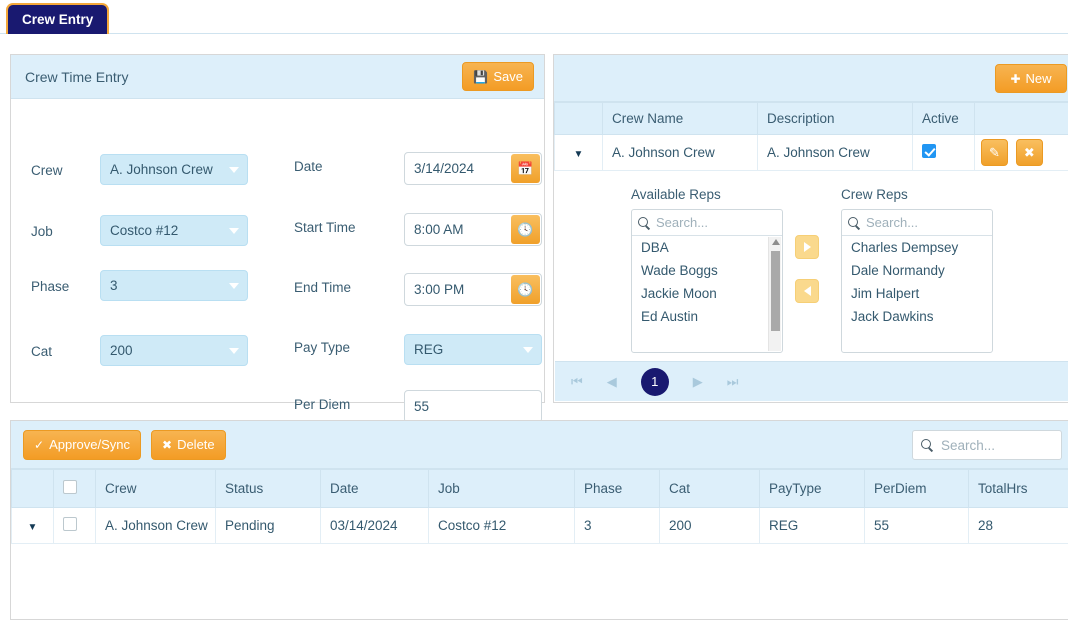  Describe the element at coordinates (811, 153) in the screenshot. I see `table-row: ▼ A. Johnson Crew A. Johnson Crew ✎ ✖` at that location.